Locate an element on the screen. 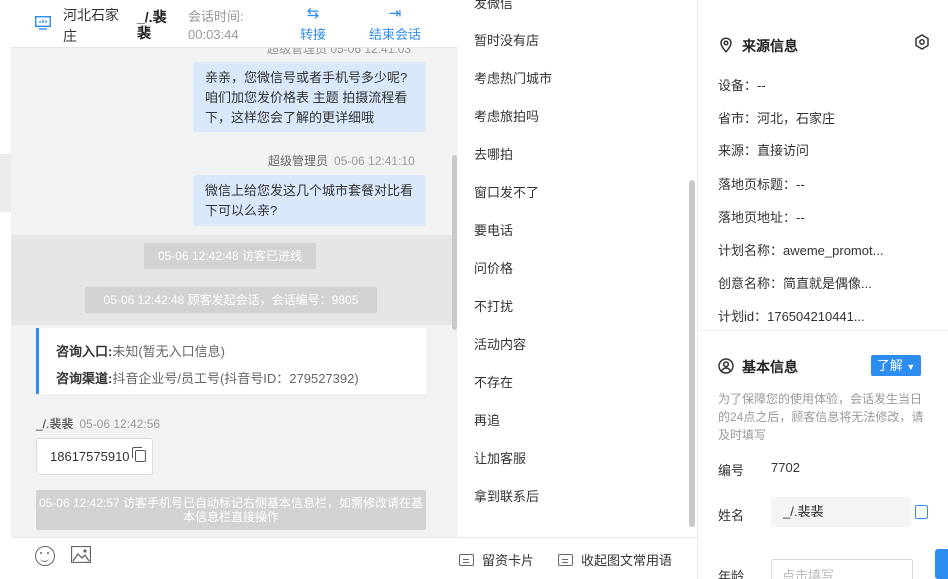 The width and height of the screenshot is (948, 579). visitor-phone-message: 18617575910 is located at coordinates (94, 456).